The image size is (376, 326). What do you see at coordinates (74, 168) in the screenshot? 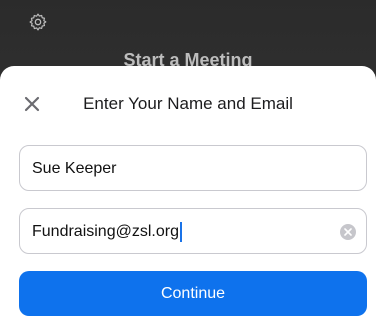
I see `name-field-value: Sue Keeper` at bounding box center [74, 168].